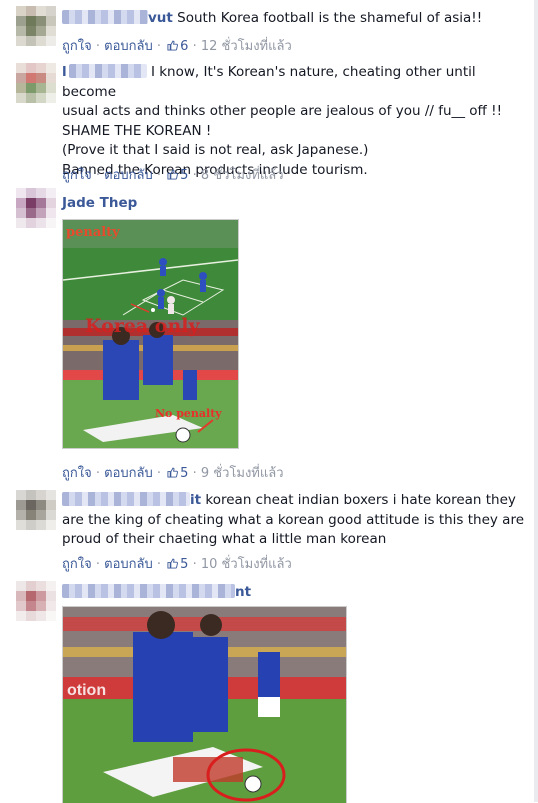 The height and width of the screenshot is (803, 538). I want to click on comment-actions: ถูกใจ · ตอบกลับ · 5 · 8 ชั่วโมงที่แล้ว, so click(173, 174).